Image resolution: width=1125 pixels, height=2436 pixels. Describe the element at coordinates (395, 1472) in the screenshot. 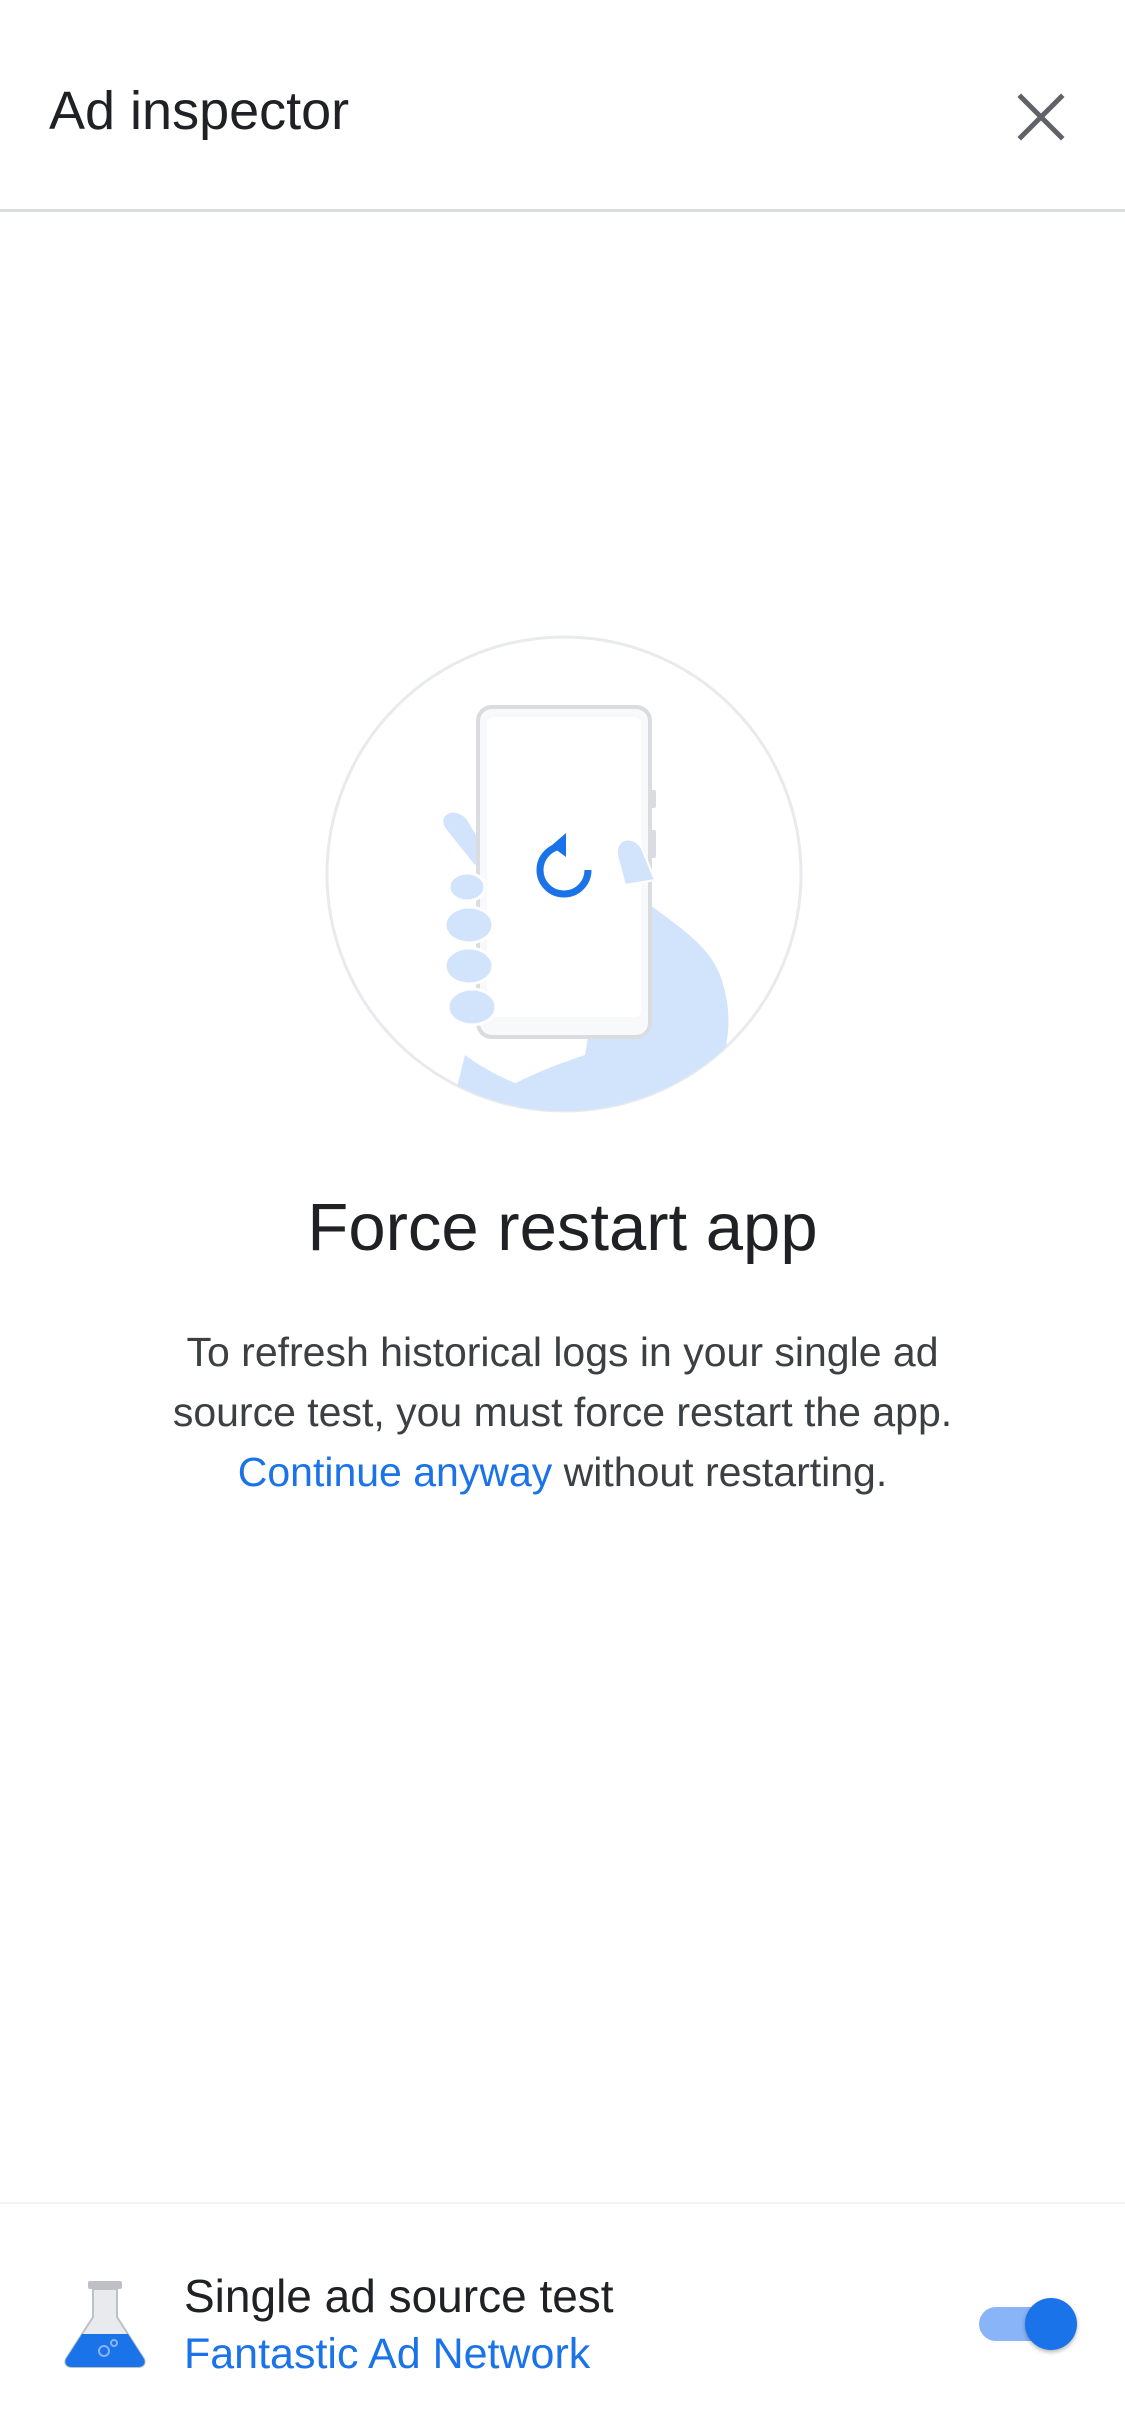

I see `continue-anyway-link: Continue anyway` at that location.